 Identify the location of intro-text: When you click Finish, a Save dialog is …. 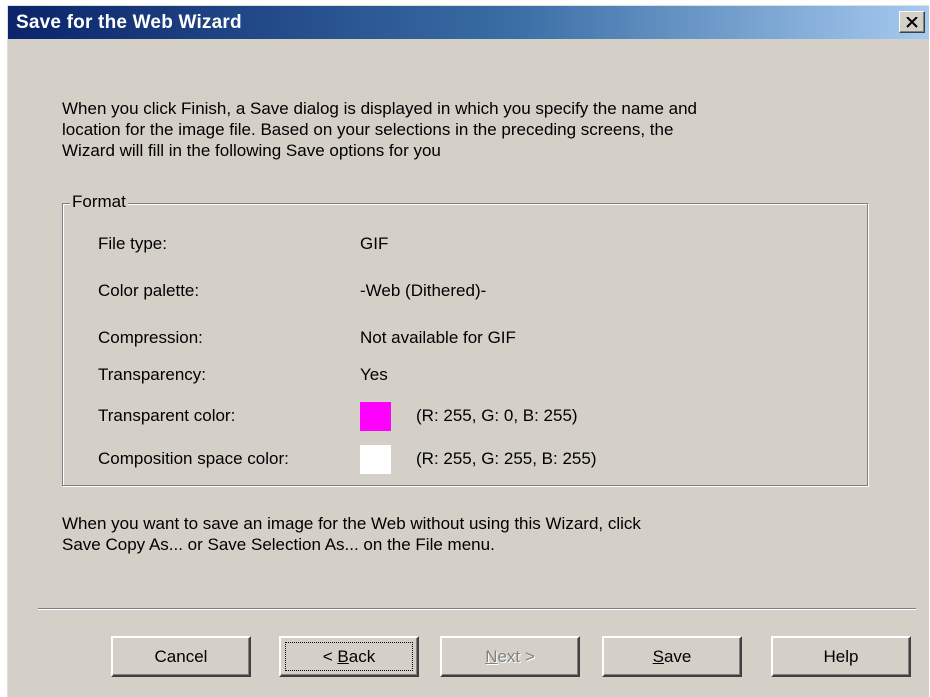
(380, 129).